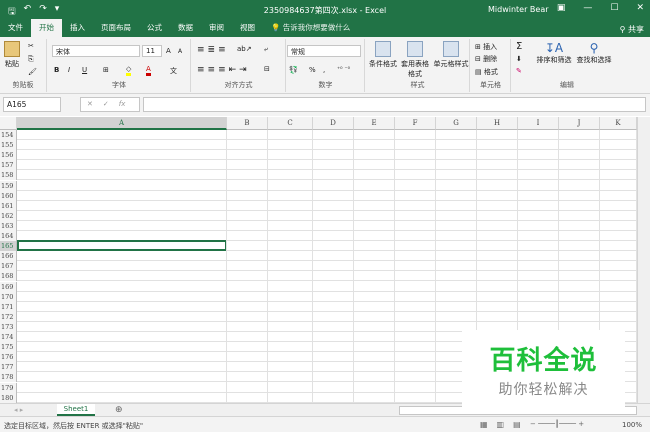  What do you see at coordinates (8, 225) in the screenshot?
I see `row-header: 163` at bounding box center [8, 225].